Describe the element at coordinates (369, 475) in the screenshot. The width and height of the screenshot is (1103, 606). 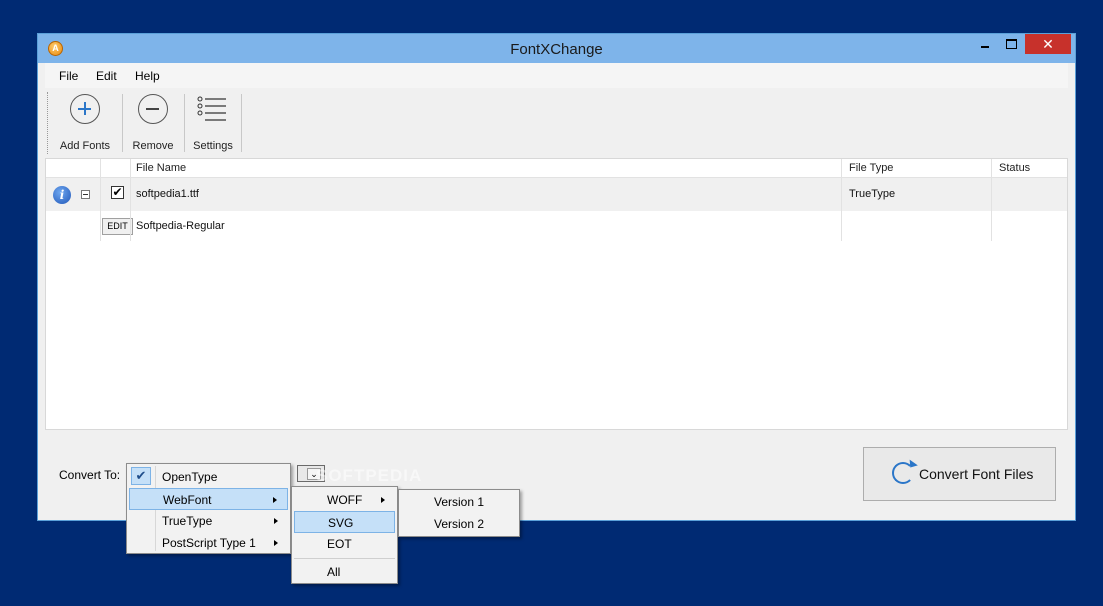
I see `softpedia-watermark: SOFTPEDIA` at that location.